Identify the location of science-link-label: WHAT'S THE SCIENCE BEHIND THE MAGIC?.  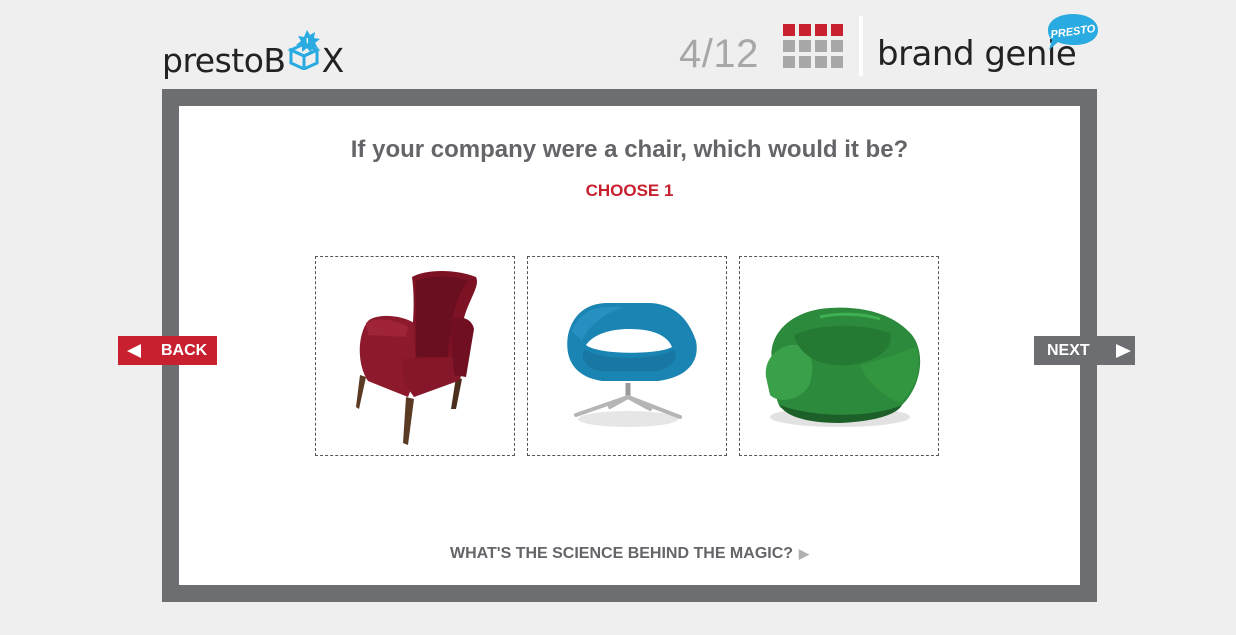
(621, 553).